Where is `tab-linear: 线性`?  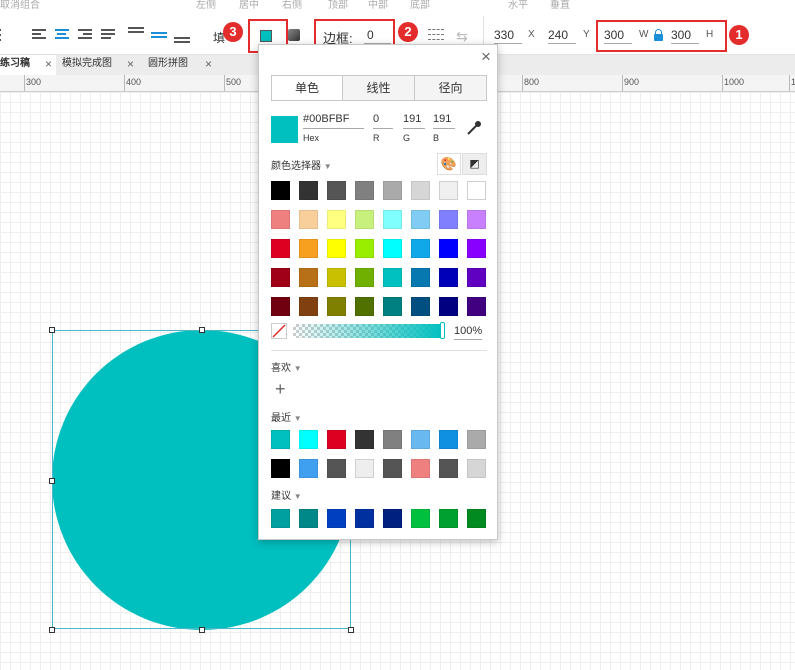 tab-linear: 线性 is located at coordinates (378, 88).